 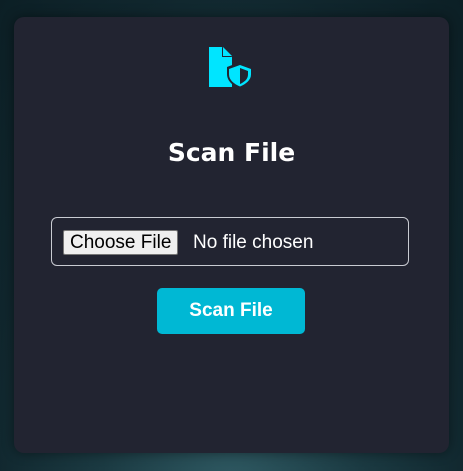 I want to click on file-input: Choose File No file chosen, so click(x=230, y=241).